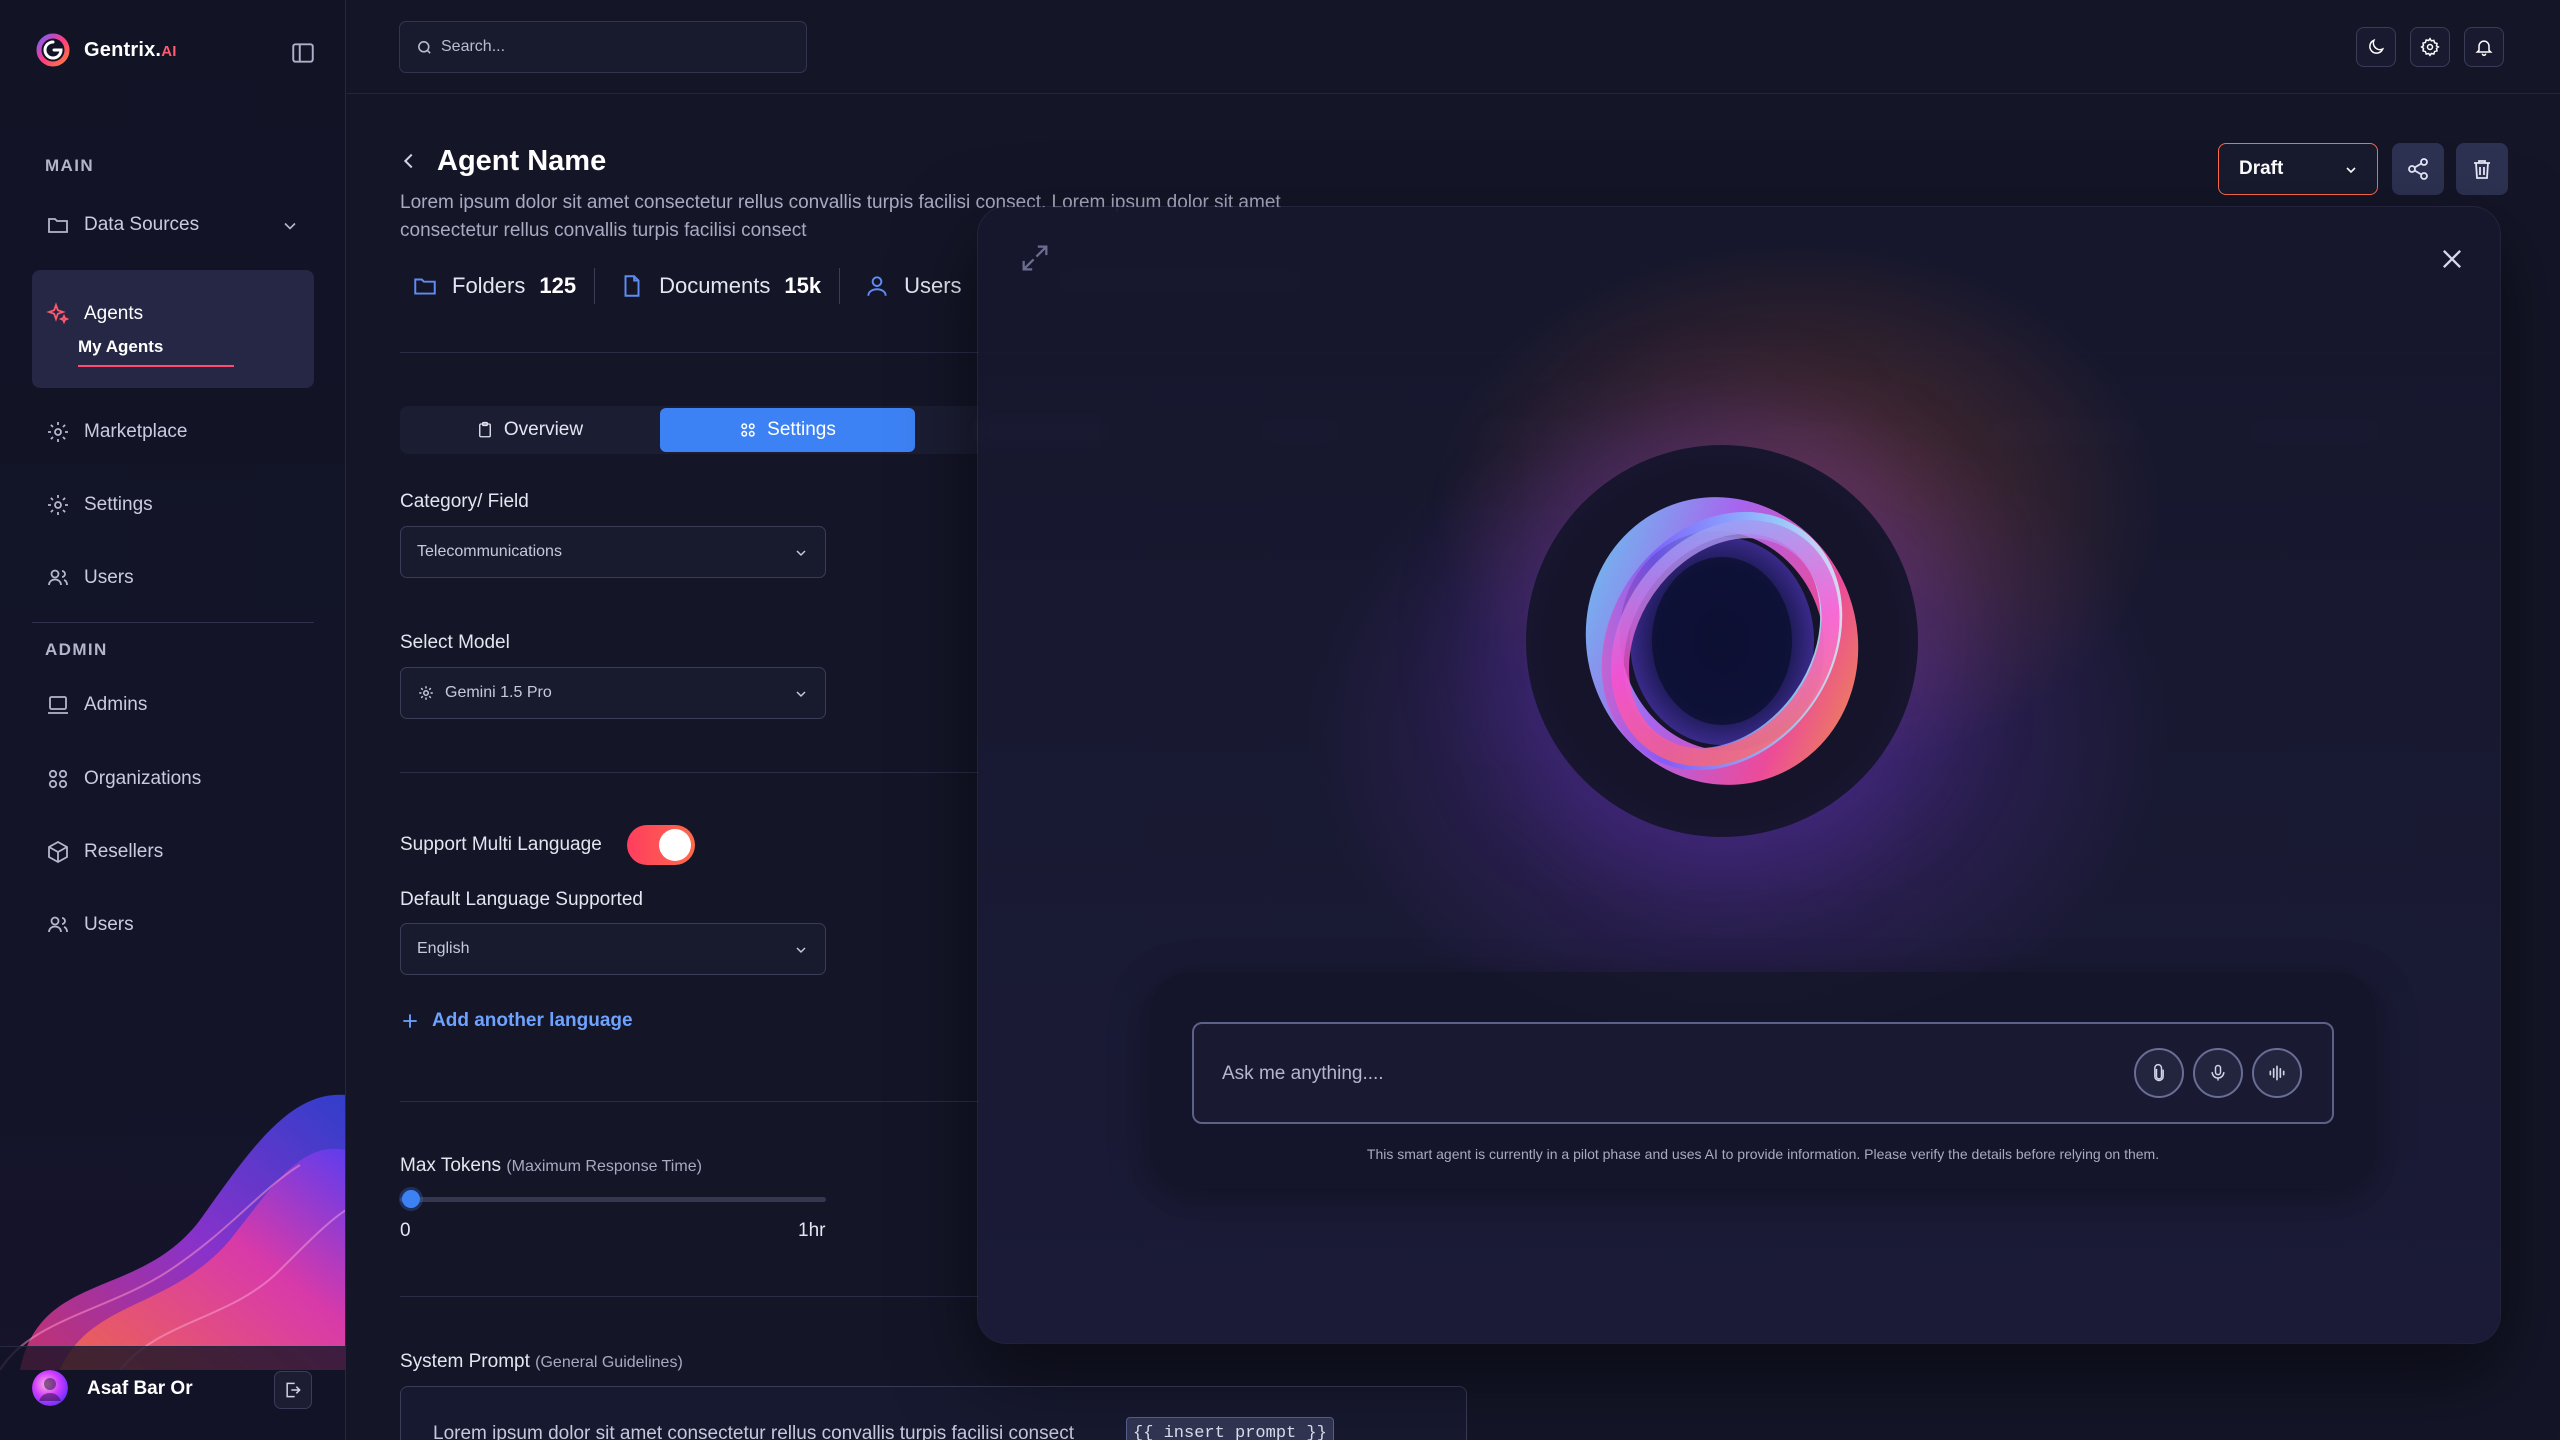  Describe the element at coordinates (609, 1362) in the screenshot. I see `system-prompt-sub: (General Guidelines)` at that location.